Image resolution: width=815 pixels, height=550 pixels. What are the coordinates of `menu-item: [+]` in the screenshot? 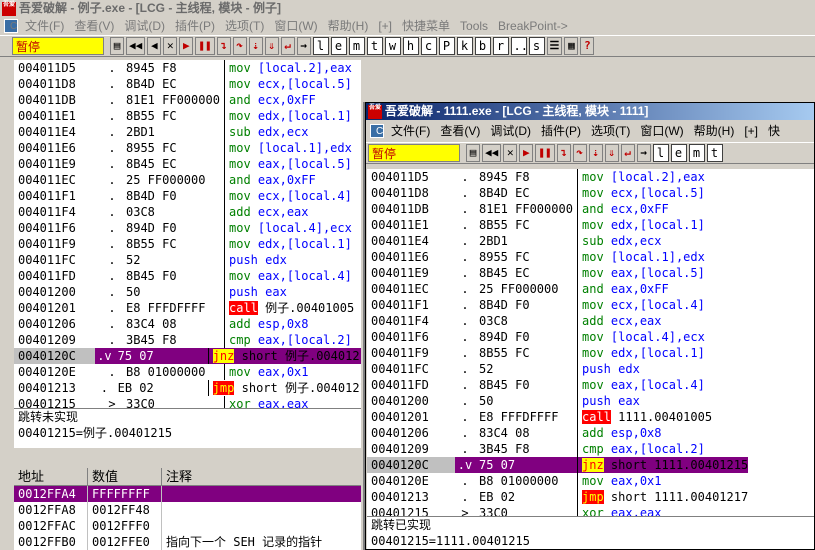 It's located at (385, 26).